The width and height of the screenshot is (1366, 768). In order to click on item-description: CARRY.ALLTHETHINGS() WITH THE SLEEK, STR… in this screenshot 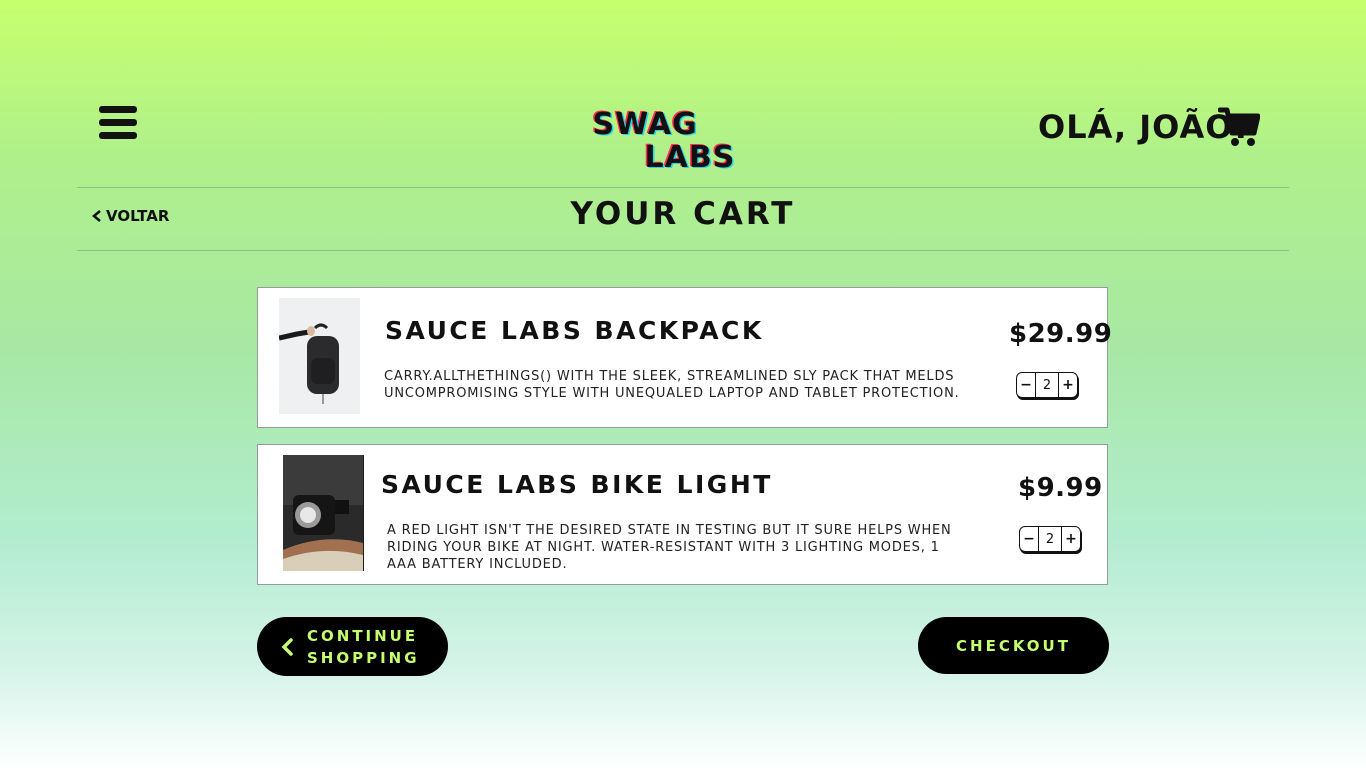, I will do `click(672, 385)`.